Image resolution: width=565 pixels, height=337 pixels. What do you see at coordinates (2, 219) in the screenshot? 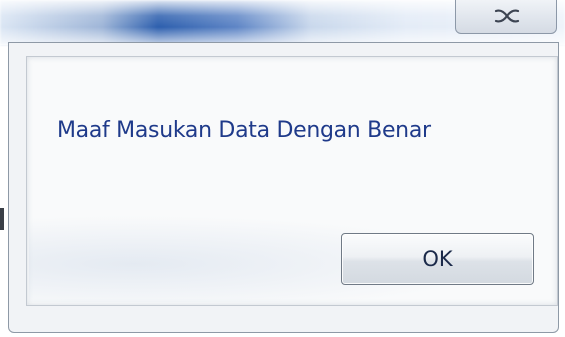
I see `window-edge-marker` at bounding box center [2, 219].